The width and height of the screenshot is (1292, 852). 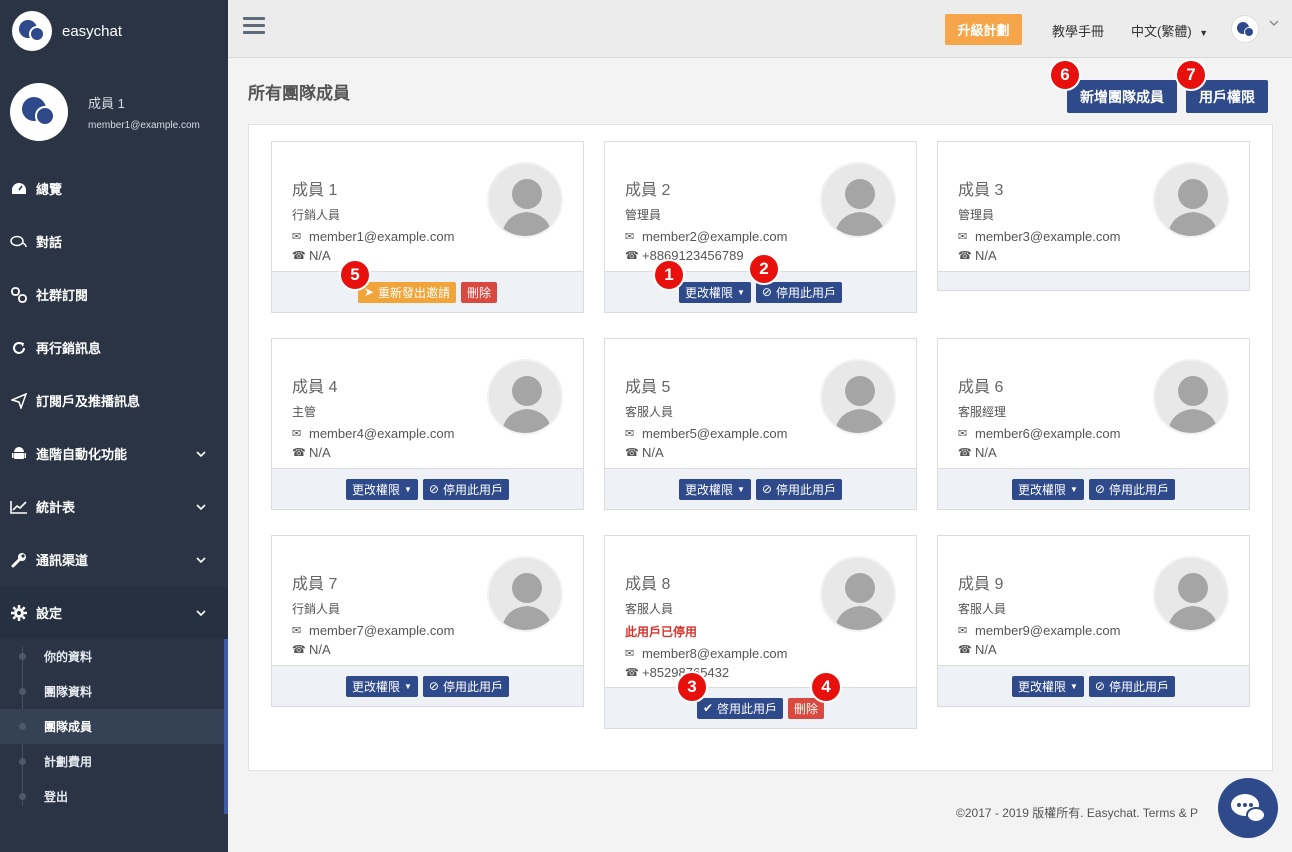 What do you see at coordinates (1093, 280) in the screenshot?
I see `card-actions` at bounding box center [1093, 280].